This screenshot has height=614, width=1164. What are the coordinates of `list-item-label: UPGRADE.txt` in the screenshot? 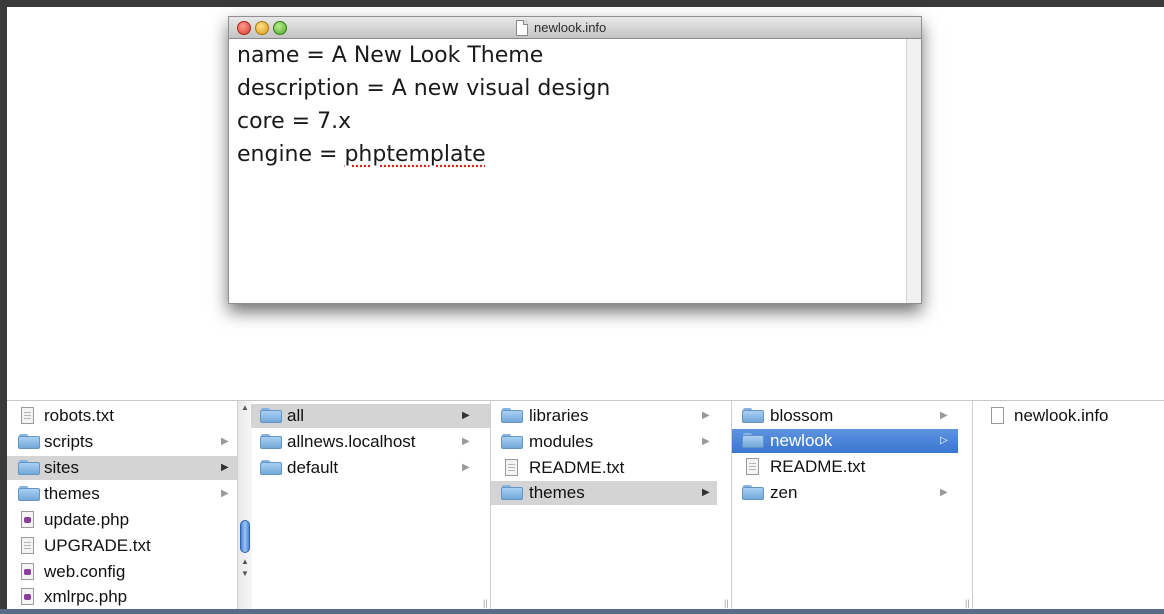 It's located at (97, 545).